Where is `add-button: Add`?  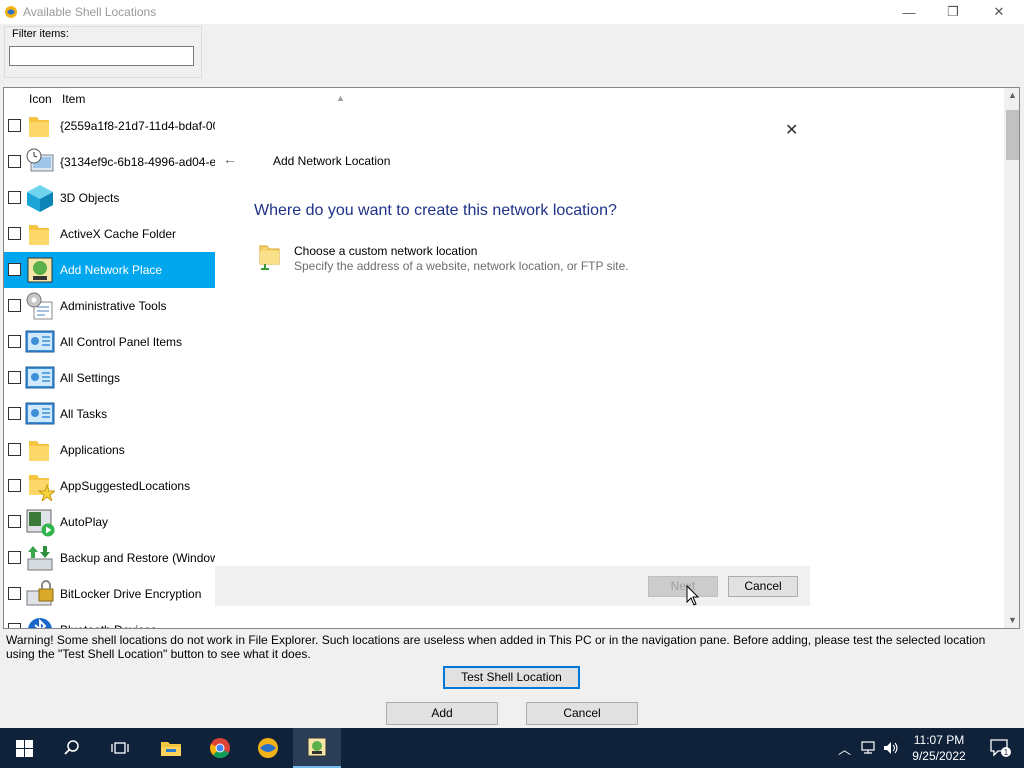
add-button: Add is located at coordinates (442, 713).